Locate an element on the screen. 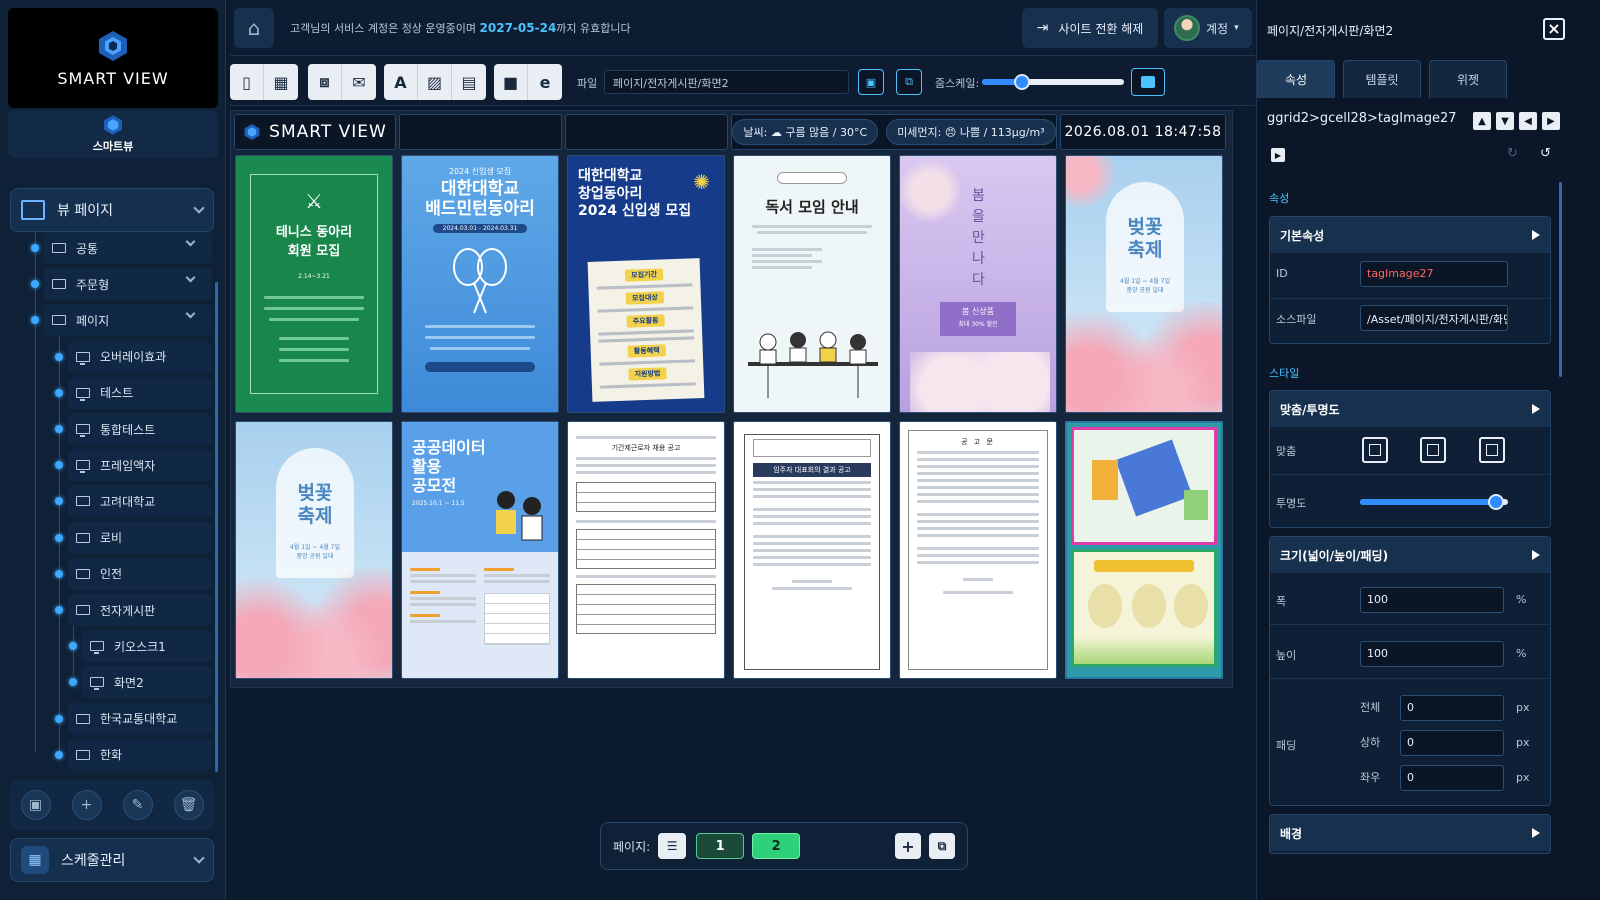  padding-horizontal-input: 0 is located at coordinates (1452, 778).